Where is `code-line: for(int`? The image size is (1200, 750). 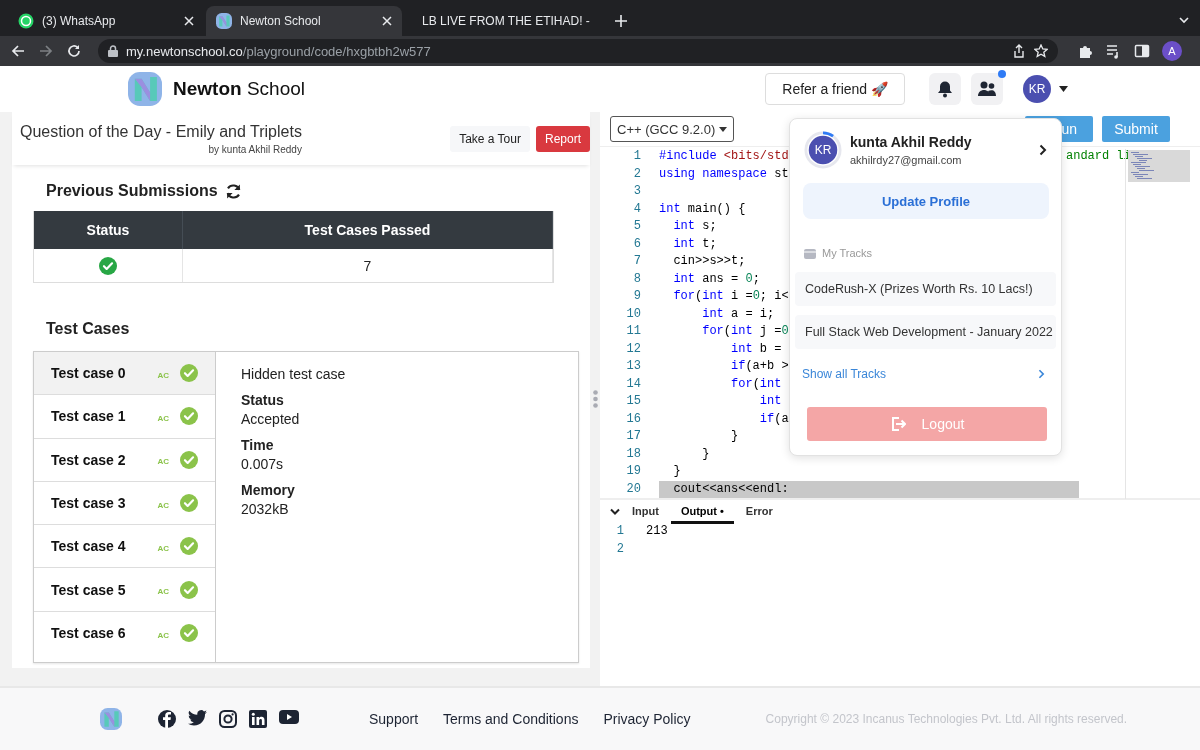 code-line: for(int is located at coordinates (756, 384).